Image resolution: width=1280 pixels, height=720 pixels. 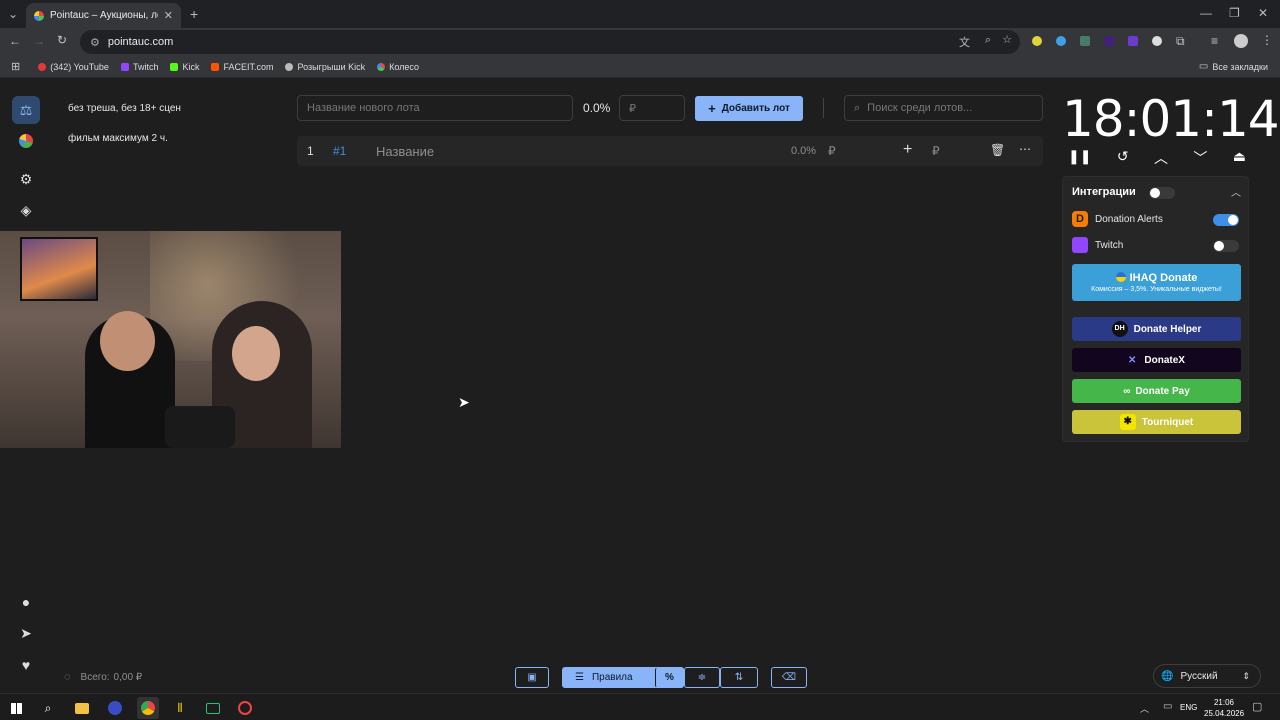 What do you see at coordinates (988, 40) in the screenshot?
I see `zoom-icon: ⌕` at bounding box center [988, 40].